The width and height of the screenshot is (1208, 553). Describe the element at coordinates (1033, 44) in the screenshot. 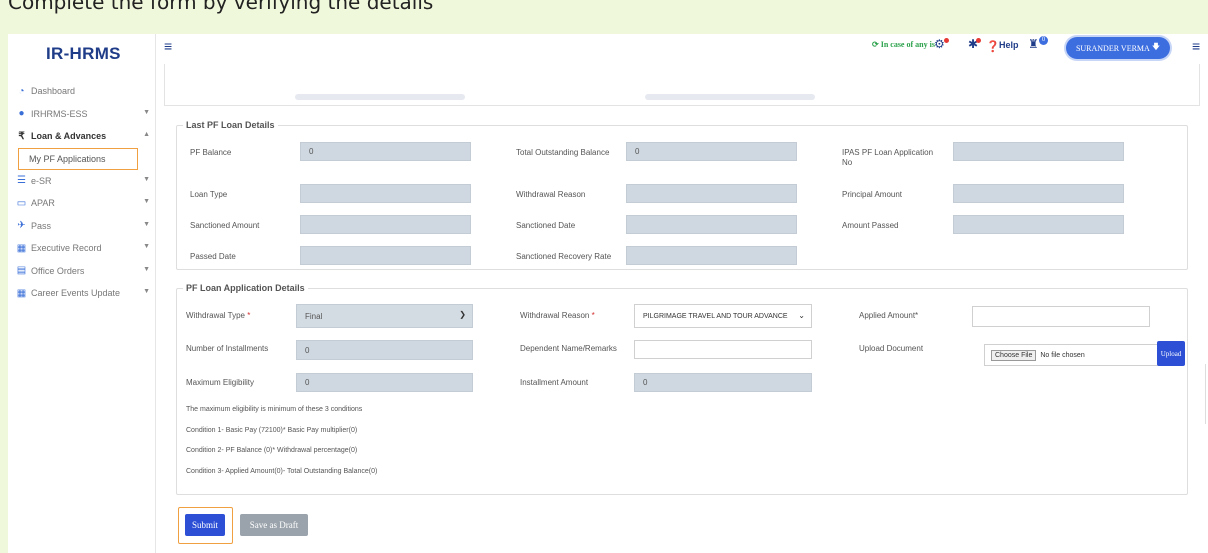

I see `building-icon: ♜` at that location.